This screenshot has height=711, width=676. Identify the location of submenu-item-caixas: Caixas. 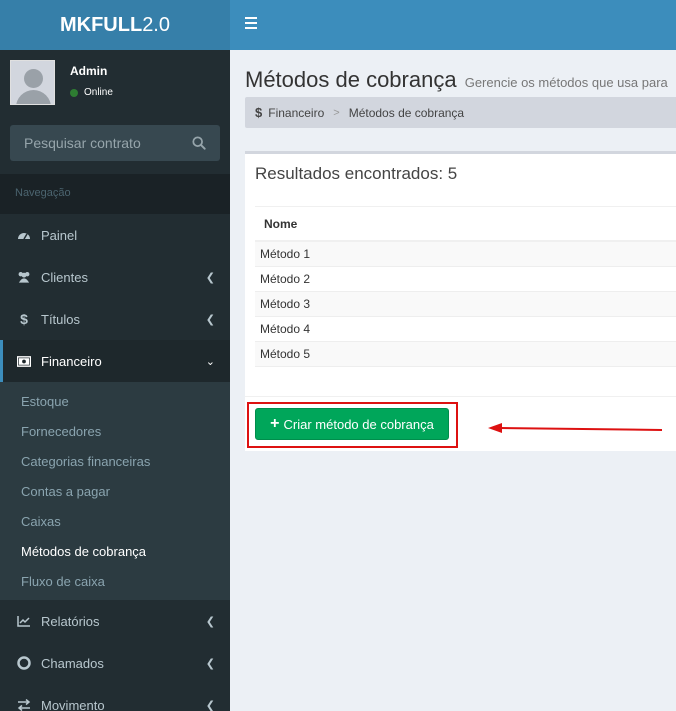
(115, 521).